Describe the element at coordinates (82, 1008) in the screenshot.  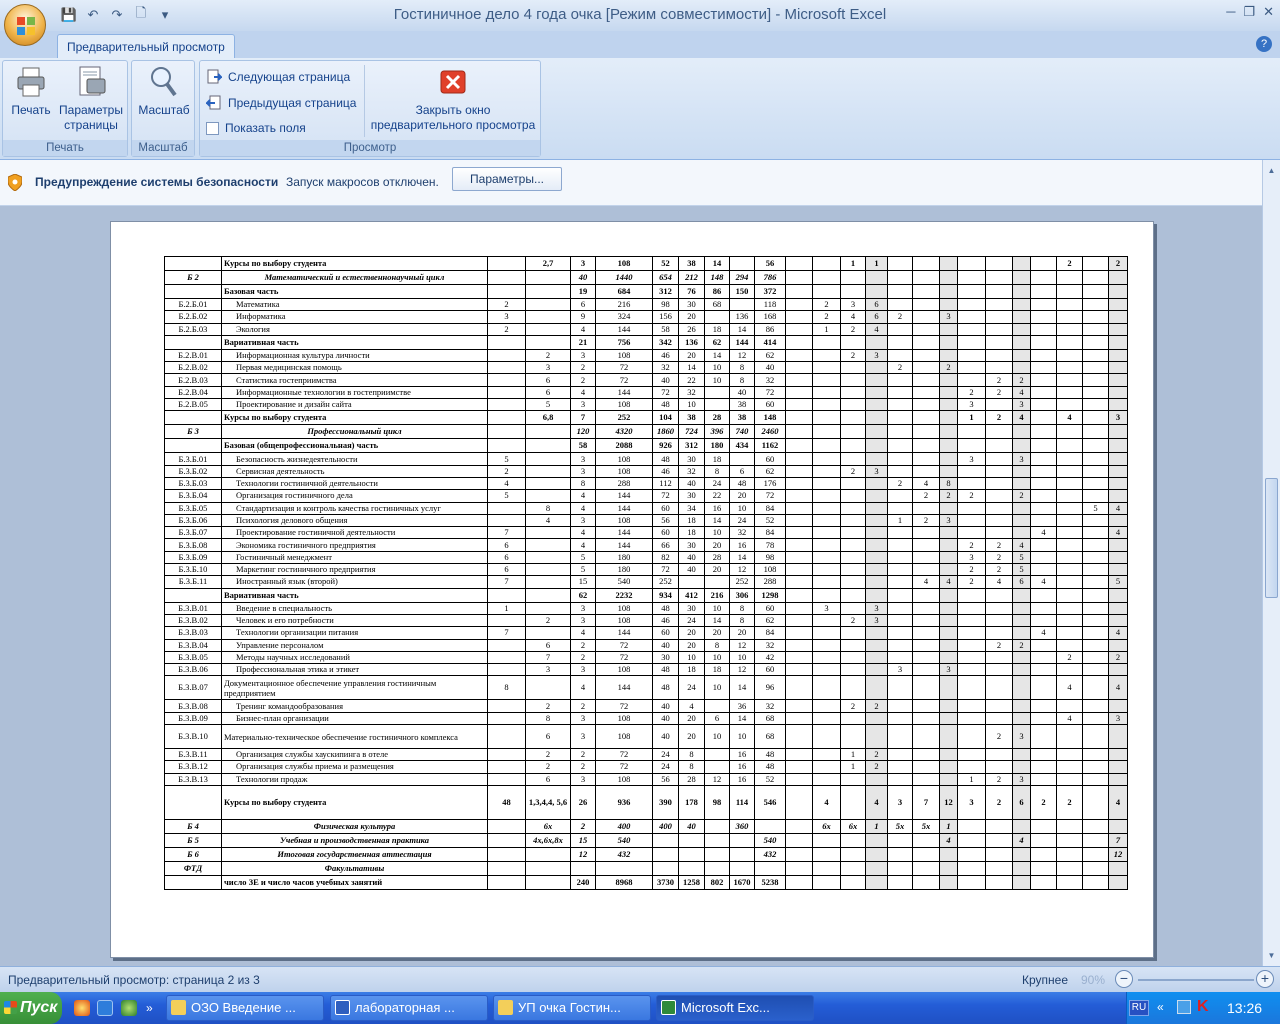
I see `browser-icon` at that location.